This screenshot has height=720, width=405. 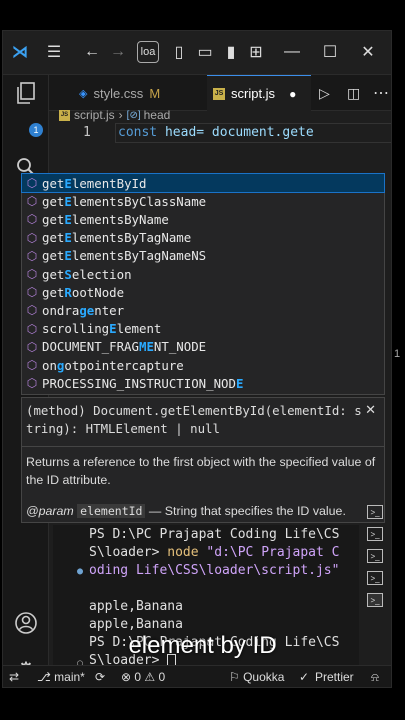 What do you see at coordinates (231, 52) in the screenshot?
I see `toggle-secondary-sidebar-icon: ▮` at bounding box center [231, 52].